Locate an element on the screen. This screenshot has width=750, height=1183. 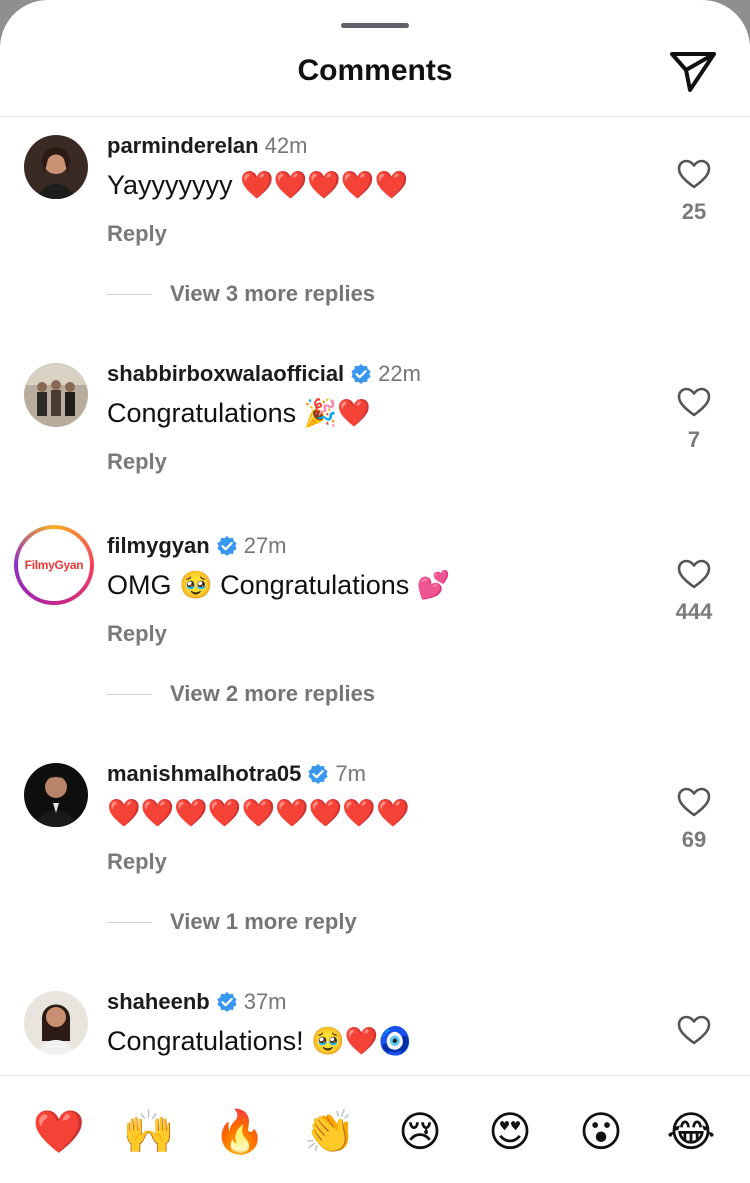
fire-emoji-reaction: 🔥 is located at coordinates (240, 1132).